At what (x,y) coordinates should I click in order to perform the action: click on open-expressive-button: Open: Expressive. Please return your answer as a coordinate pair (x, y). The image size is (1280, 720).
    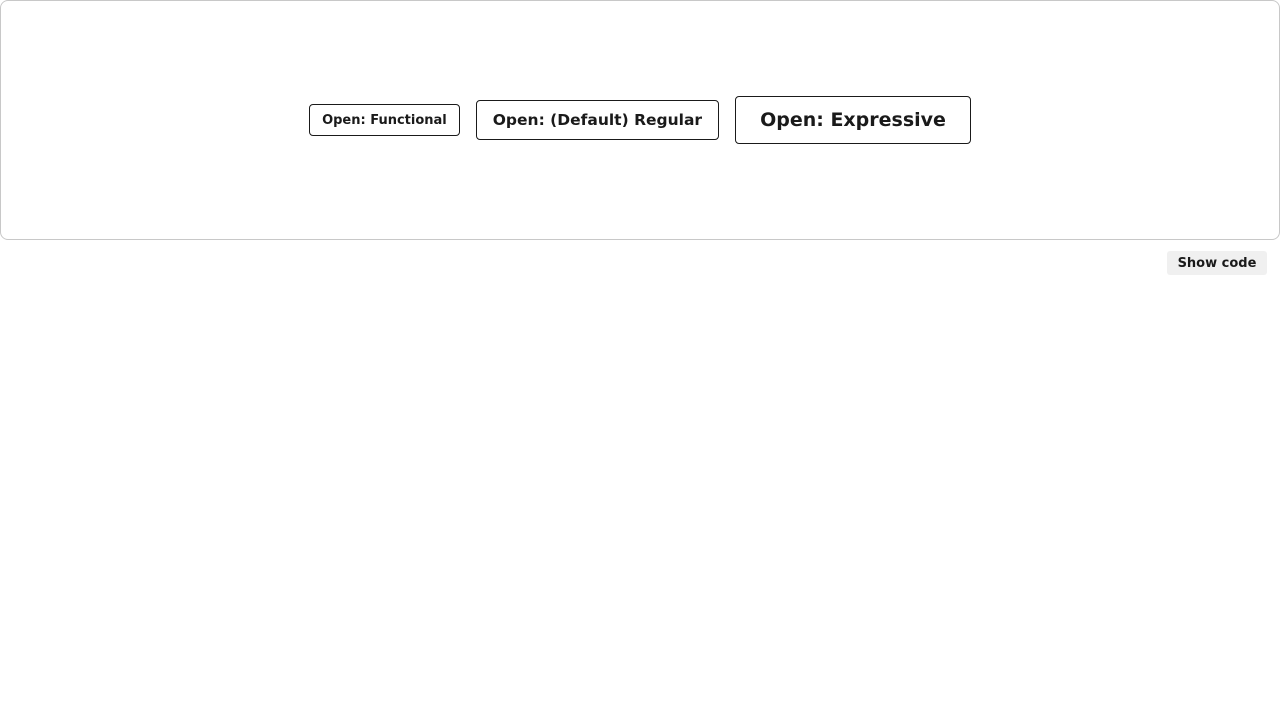
    Looking at the image, I should click on (853, 120).